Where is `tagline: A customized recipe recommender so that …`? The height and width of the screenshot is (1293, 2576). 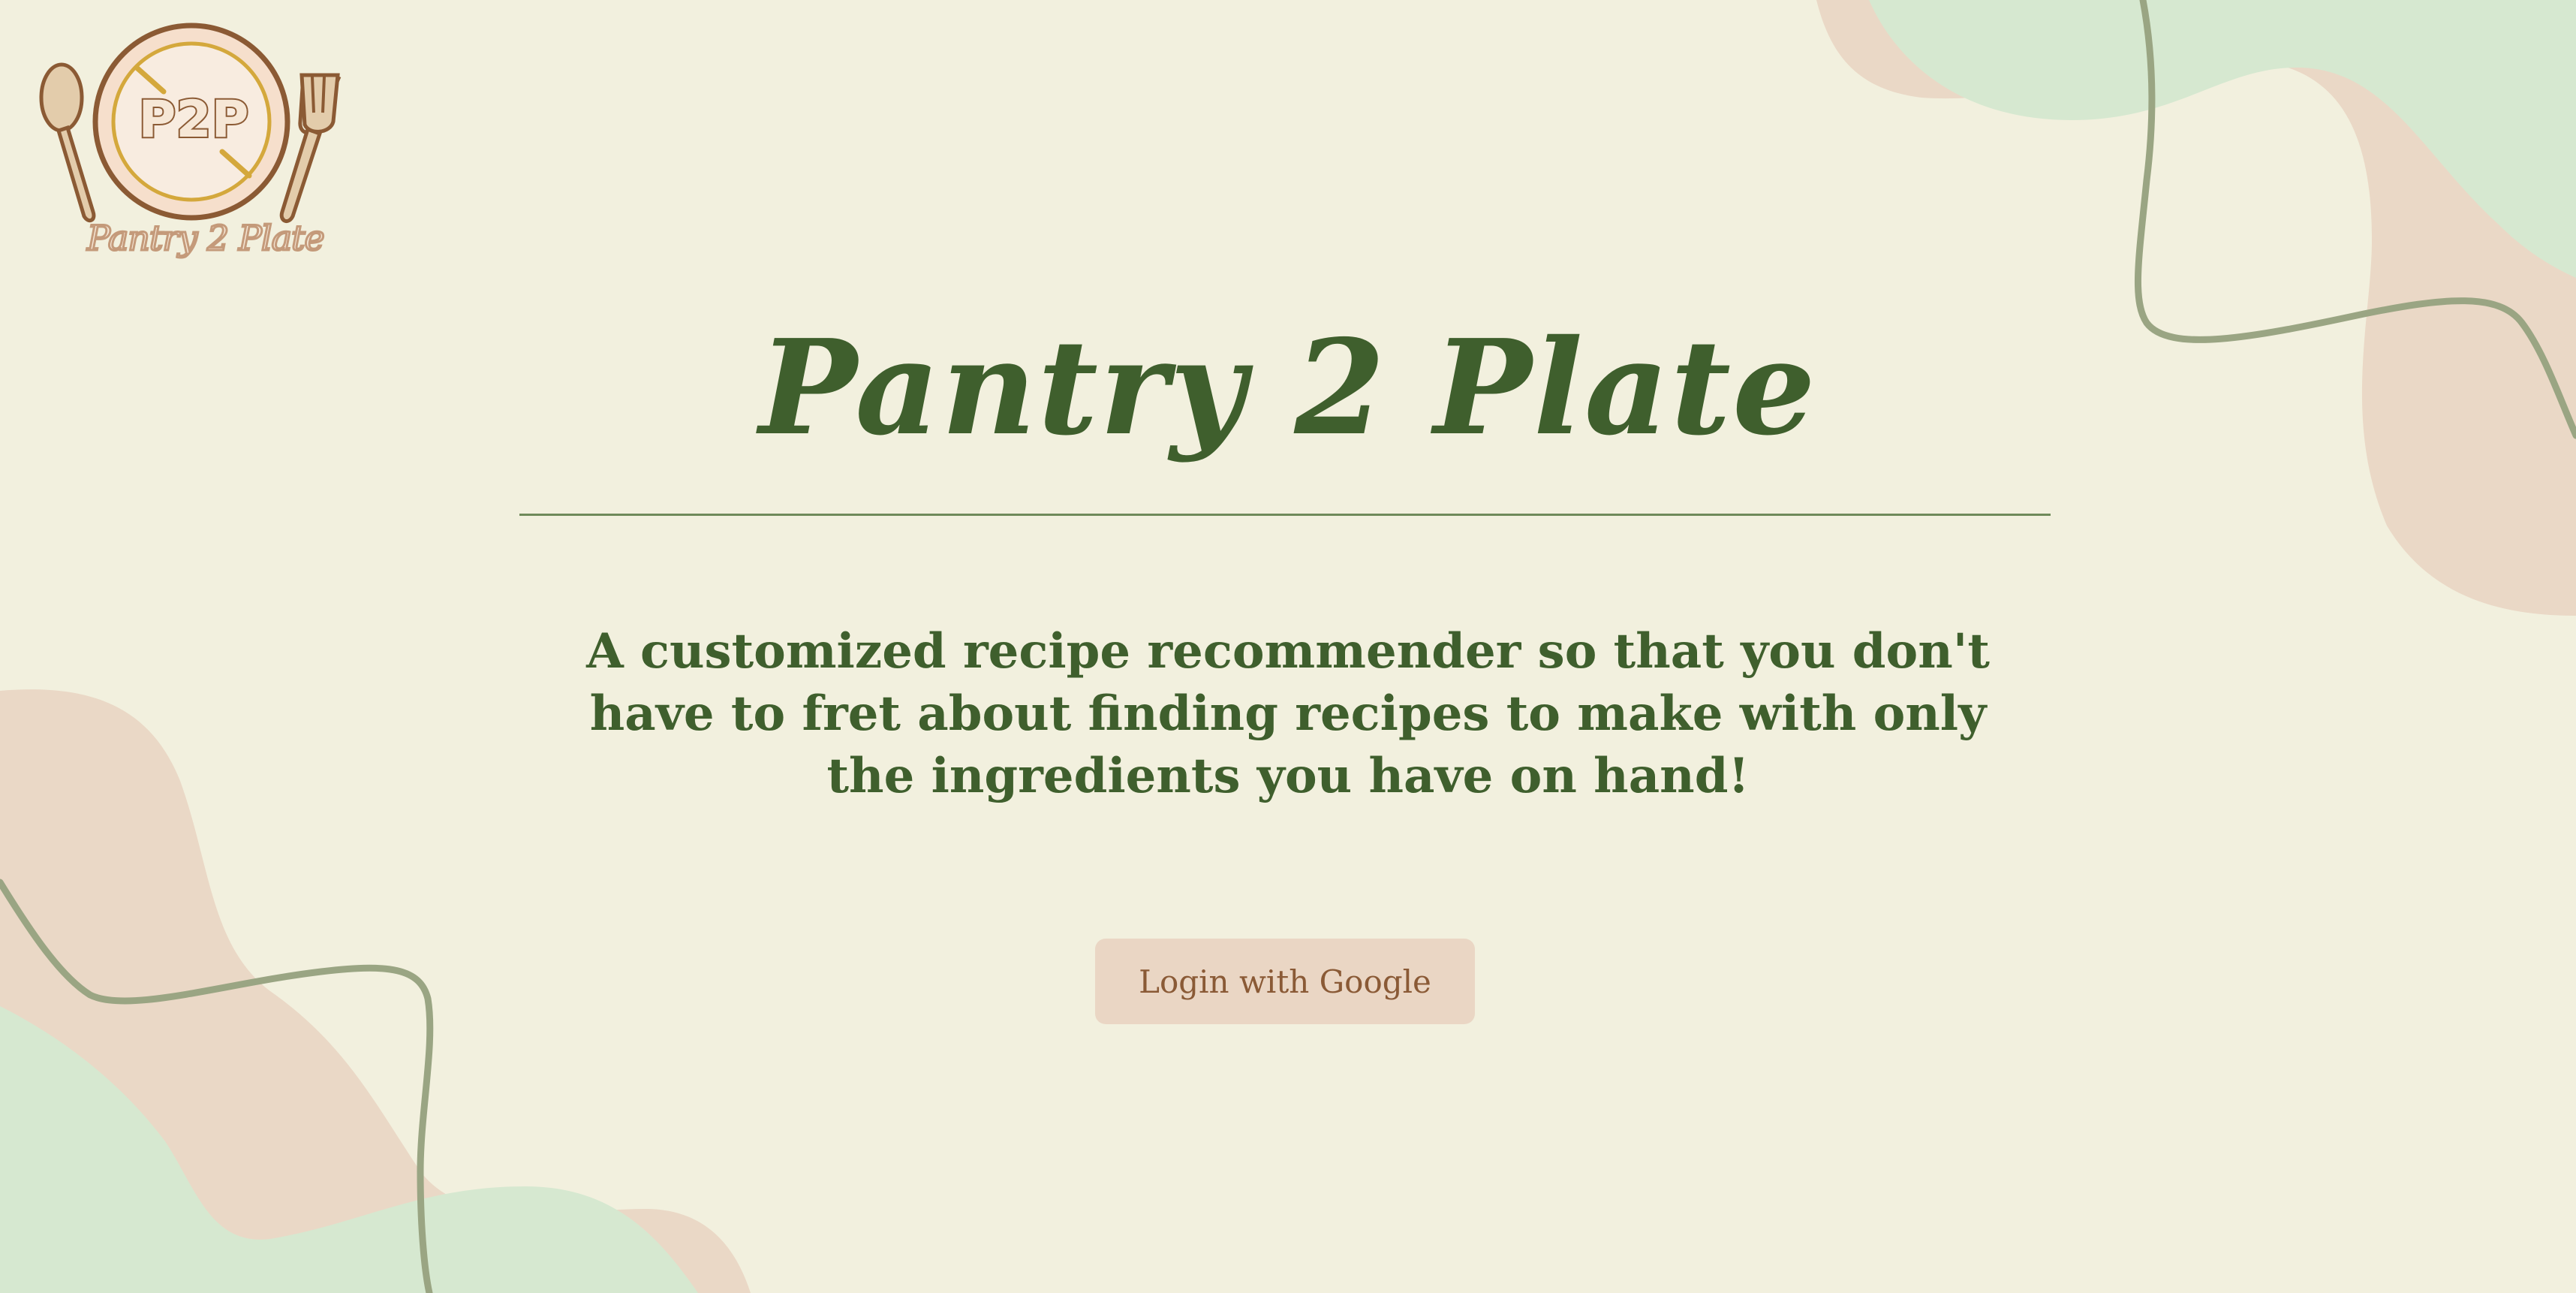
tagline: A customized recipe recommender so that … is located at coordinates (1288, 713).